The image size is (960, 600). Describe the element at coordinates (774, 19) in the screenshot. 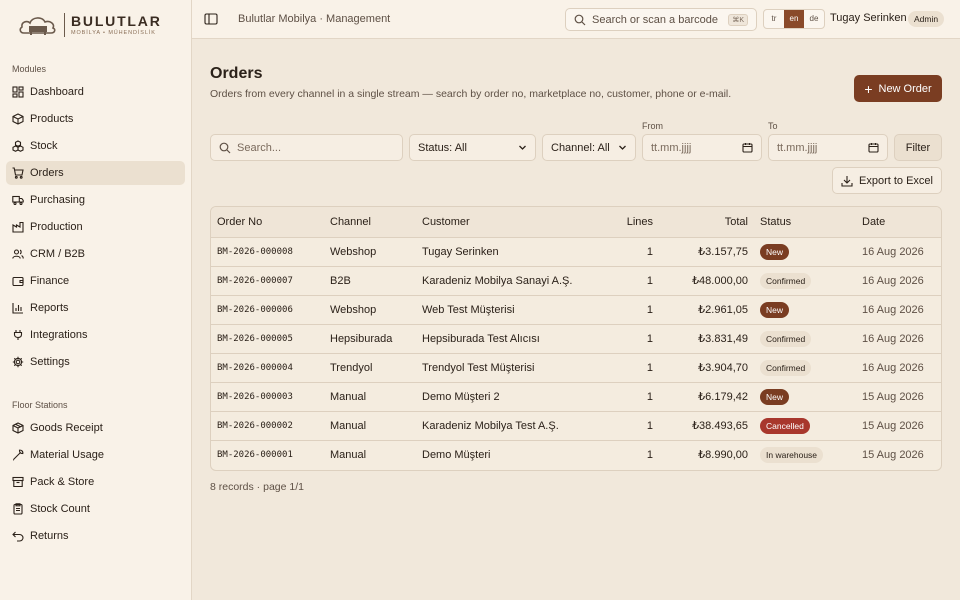

I see `lang-tr-button: tr` at that location.